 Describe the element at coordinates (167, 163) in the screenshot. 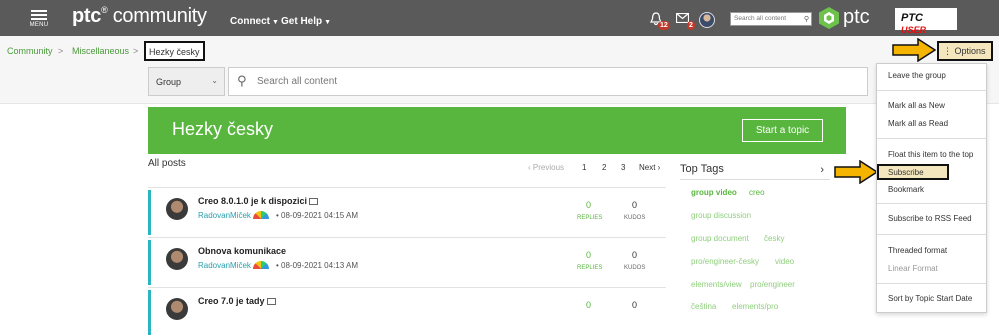

I see `all-posts-heading: All posts` at that location.